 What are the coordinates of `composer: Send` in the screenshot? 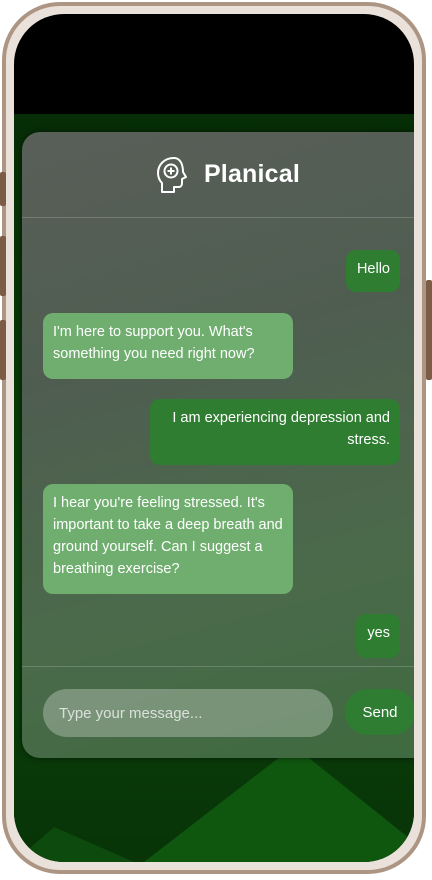 It's located at (218, 712).